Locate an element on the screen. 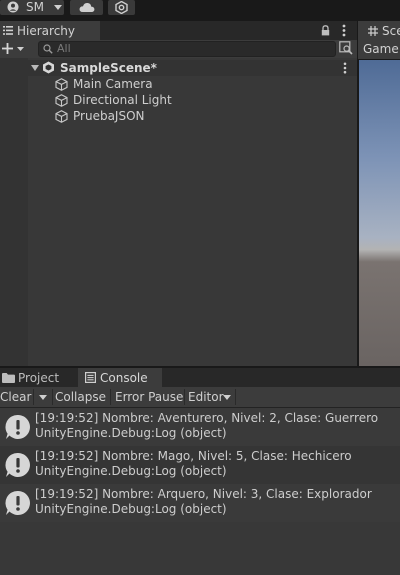 The height and width of the screenshot is (575, 400). error-pause-button: Error Pause is located at coordinates (149, 397).